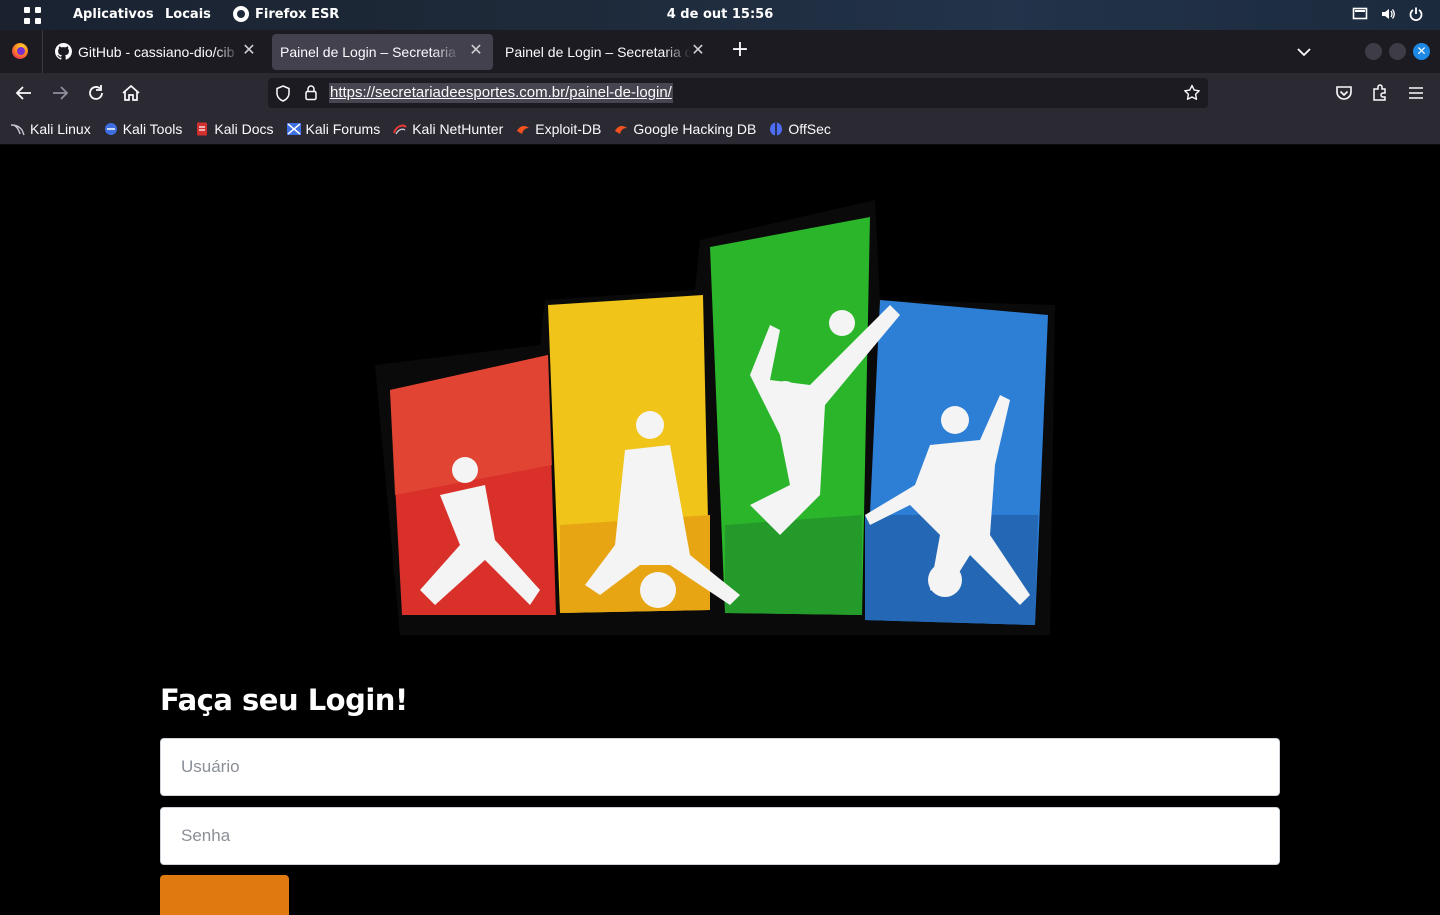  What do you see at coordinates (60, 93) in the screenshot?
I see `forward-arrow-icon` at bounding box center [60, 93].